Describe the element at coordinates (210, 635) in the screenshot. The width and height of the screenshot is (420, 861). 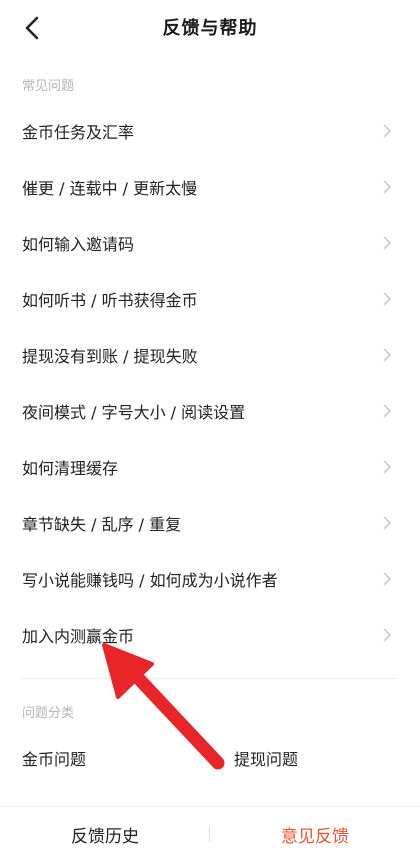
I see `faq-item-beta-test: 加入内测赢金币` at that location.